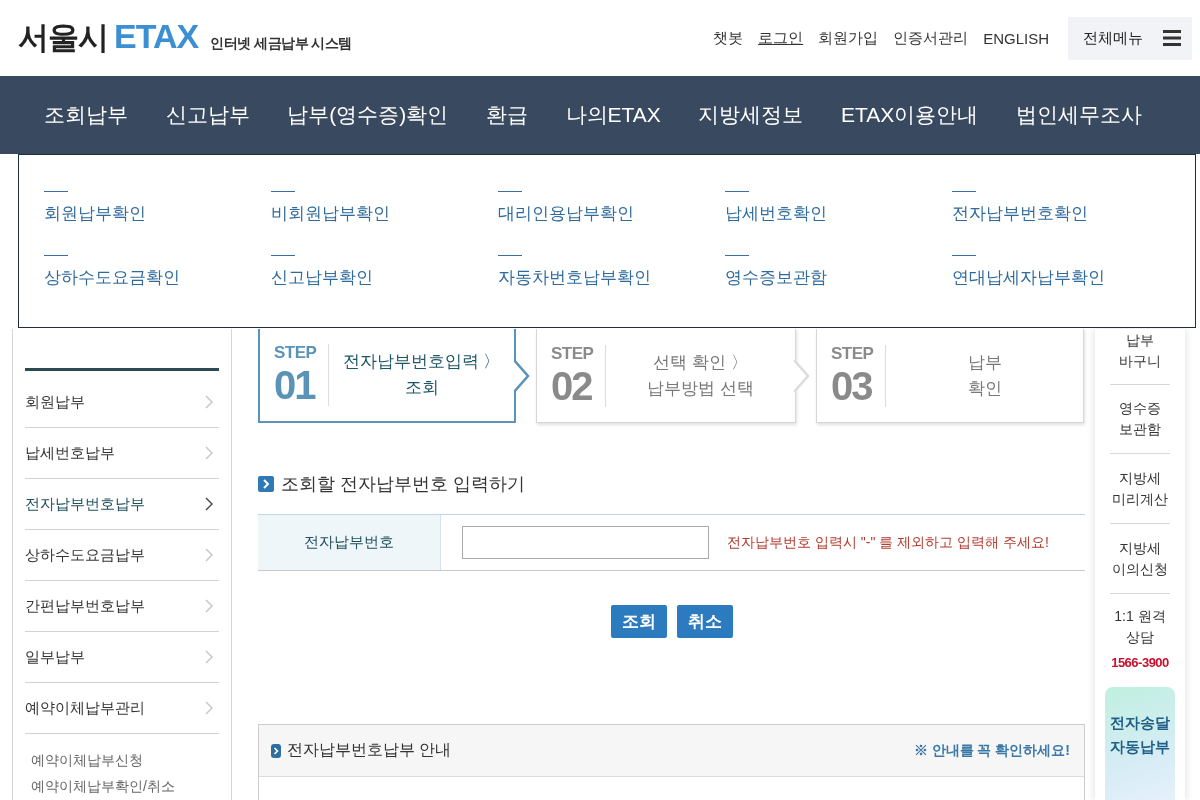  Describe the element at coordinates (369, 750) in the screenshot. I see `info-title: 전자납부번호납부 안내` at that location.